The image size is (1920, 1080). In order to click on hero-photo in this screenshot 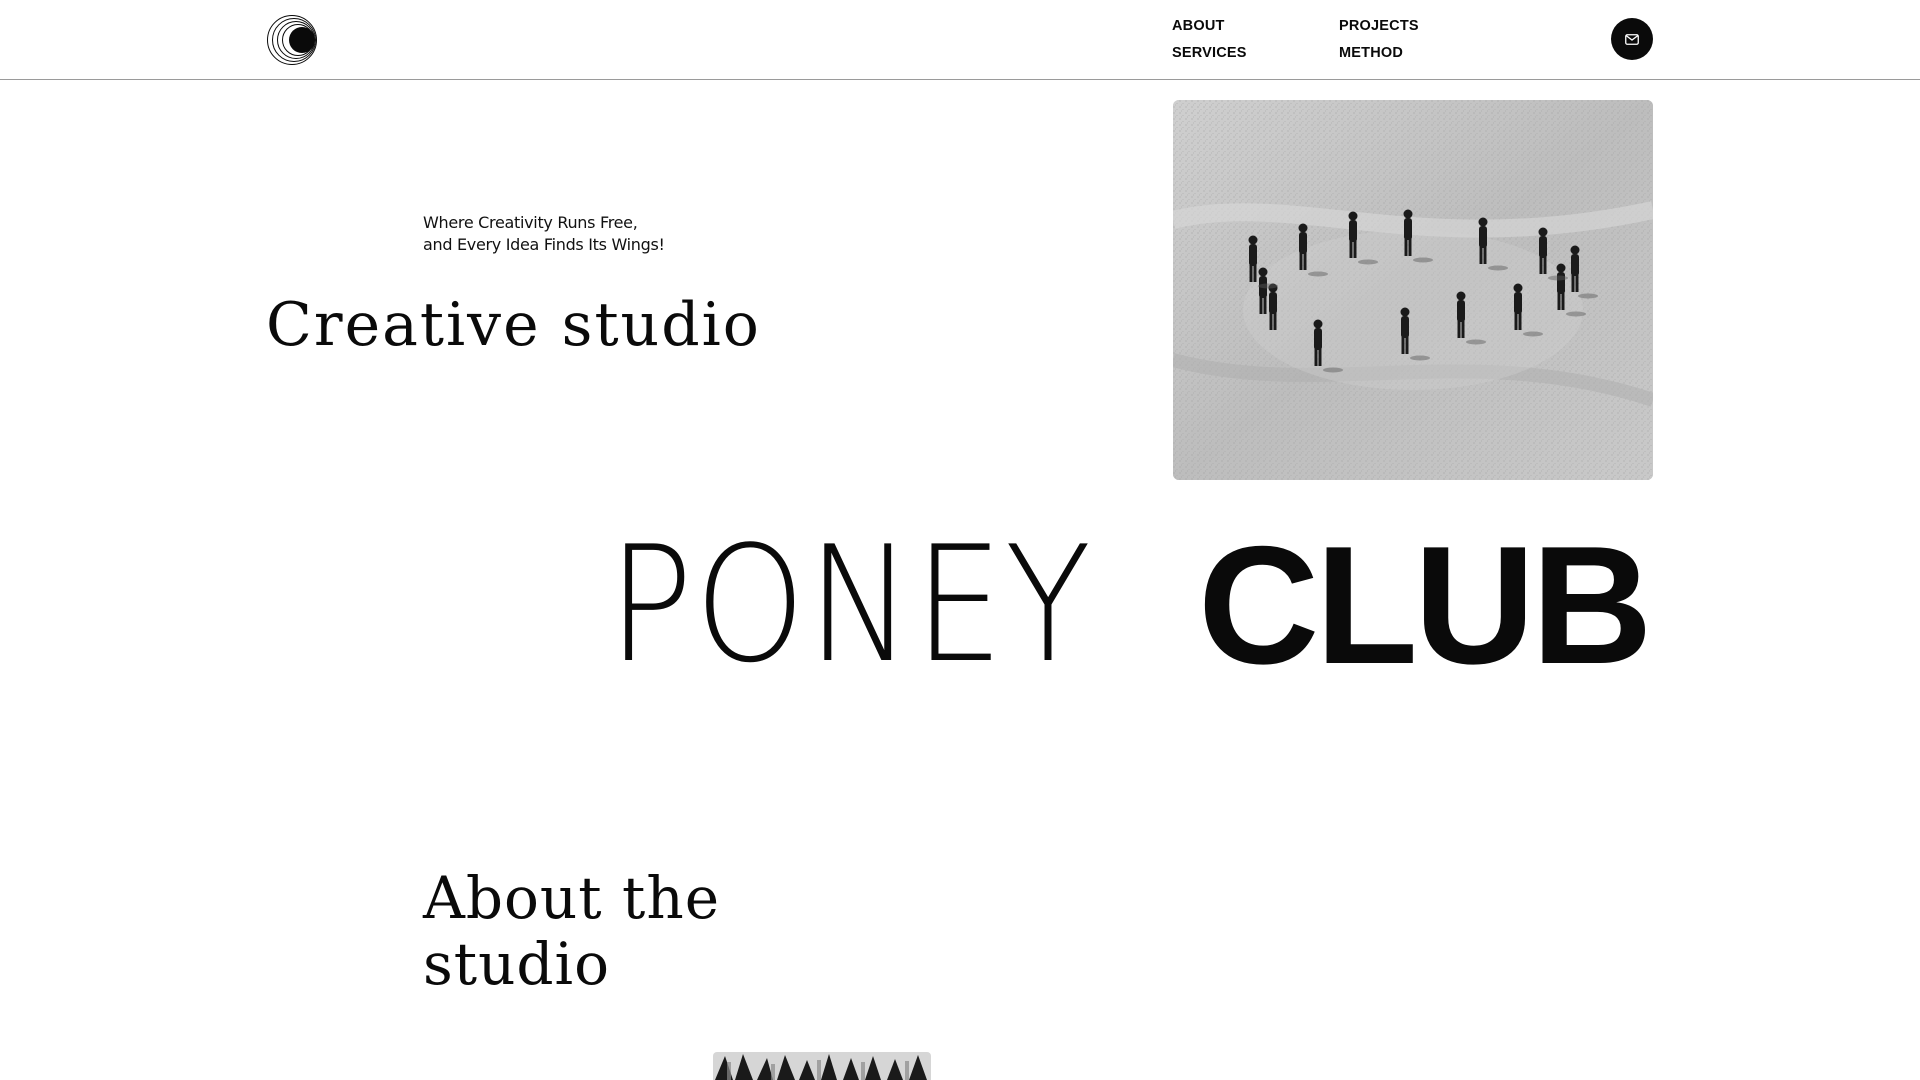, I will do `click(1413, 290)`.